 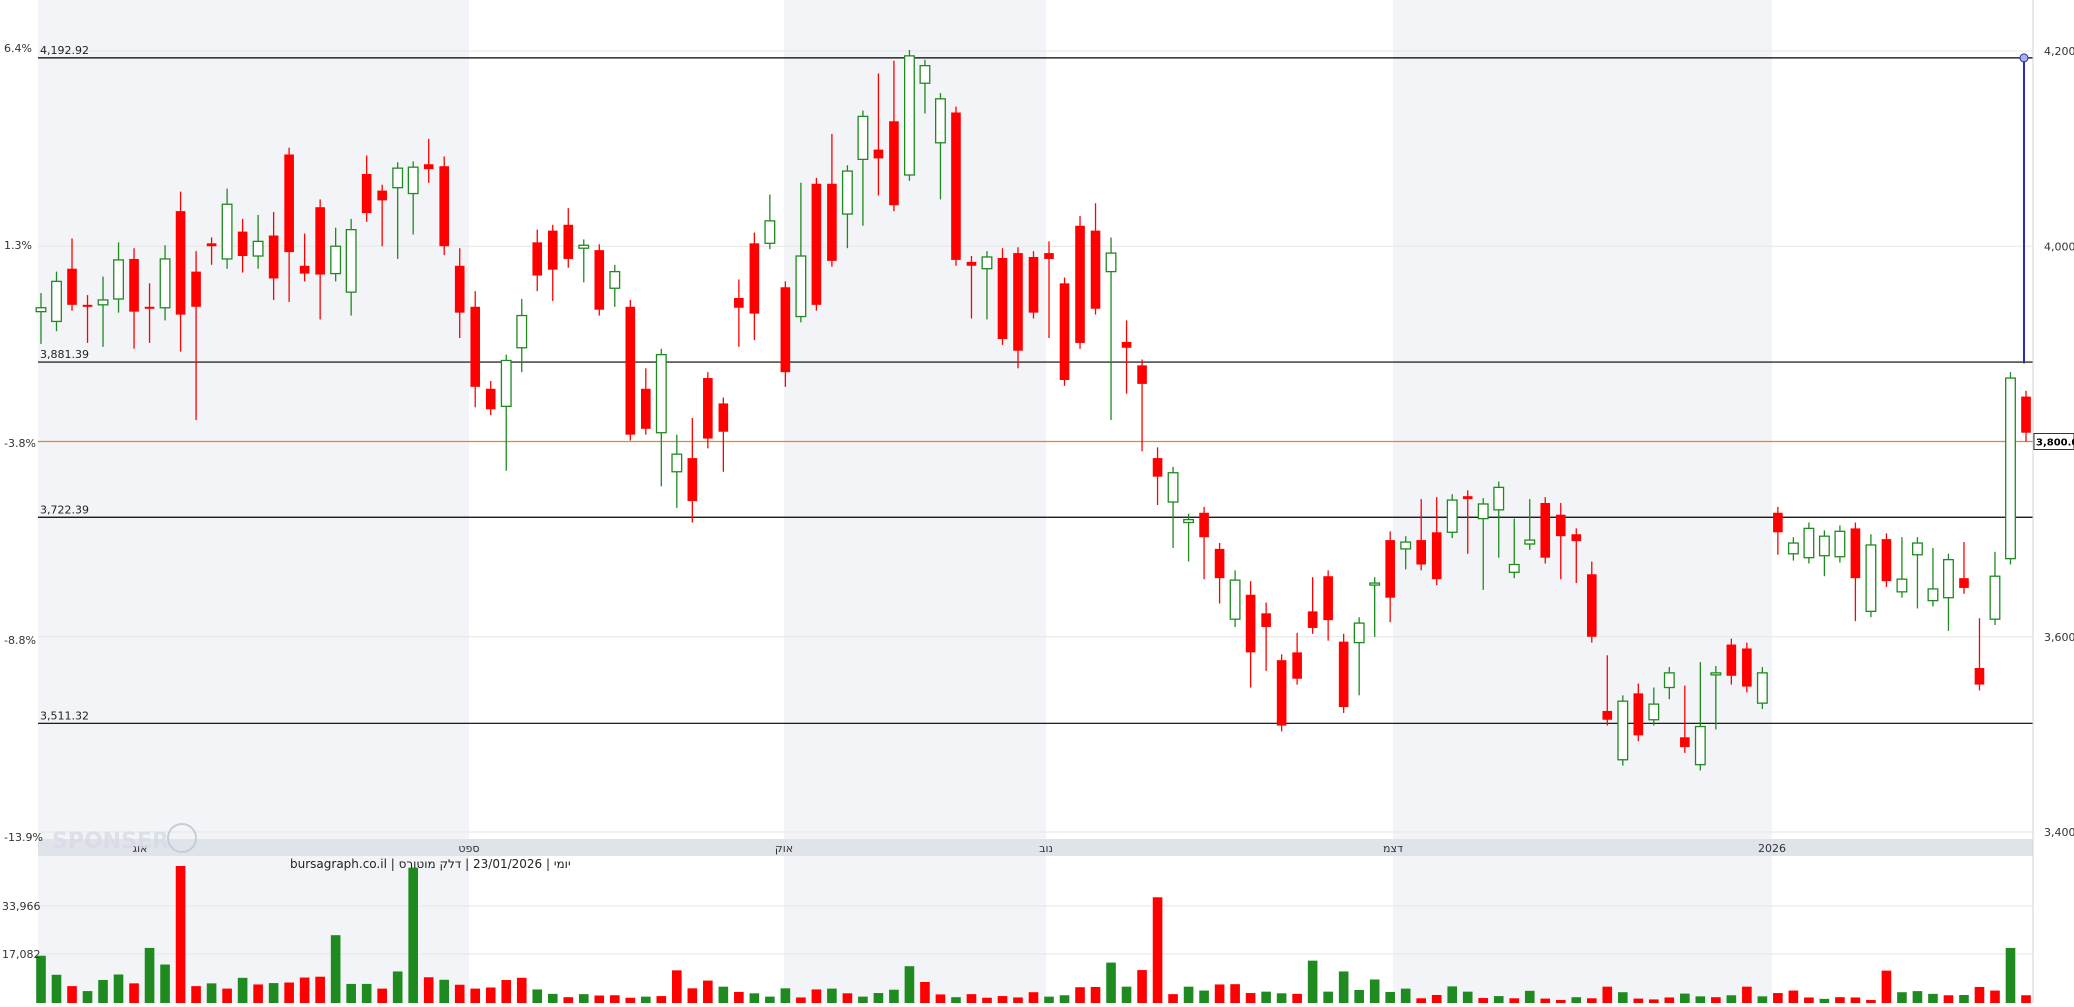 What do you see at coordinates (20, 640) in the screenshot?
I see `percent-tick-label: -8.8%` at bounding box center [20, 640].